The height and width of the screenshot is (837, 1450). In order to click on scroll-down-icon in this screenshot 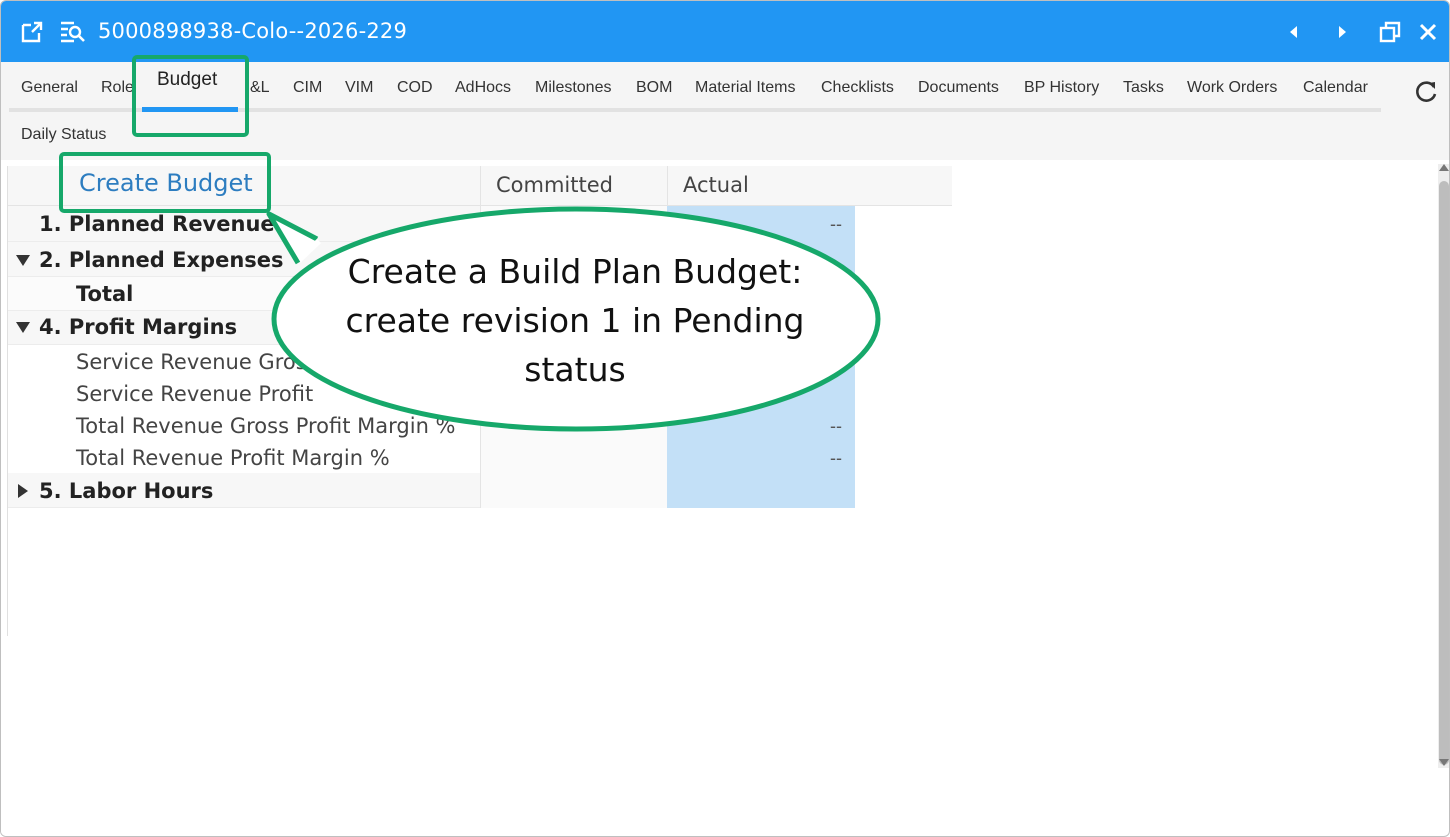, I will do `click(1444, 762)`.